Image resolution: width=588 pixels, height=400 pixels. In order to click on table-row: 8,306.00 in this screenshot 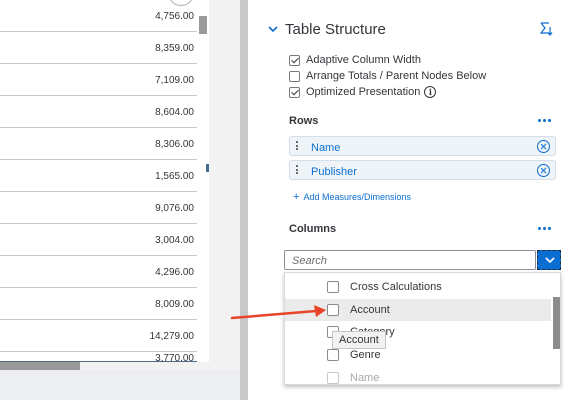, I will do `click(98, 144)`.